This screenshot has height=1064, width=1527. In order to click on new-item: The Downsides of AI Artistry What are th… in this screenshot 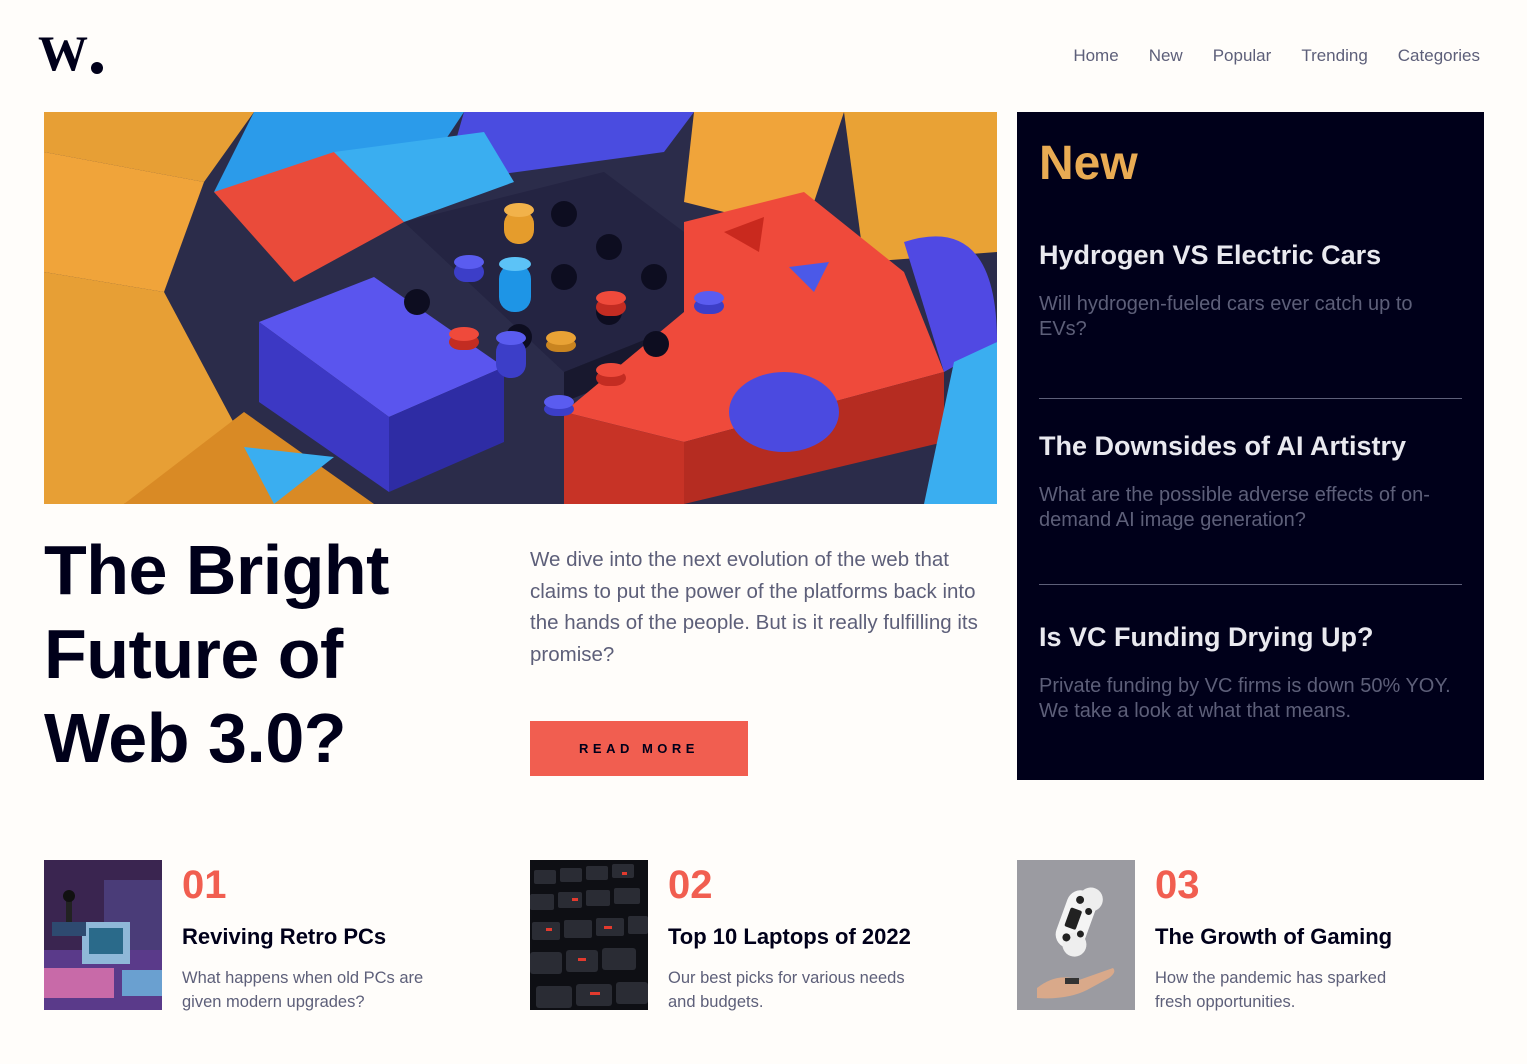, I will do `click(1250, 481)`.